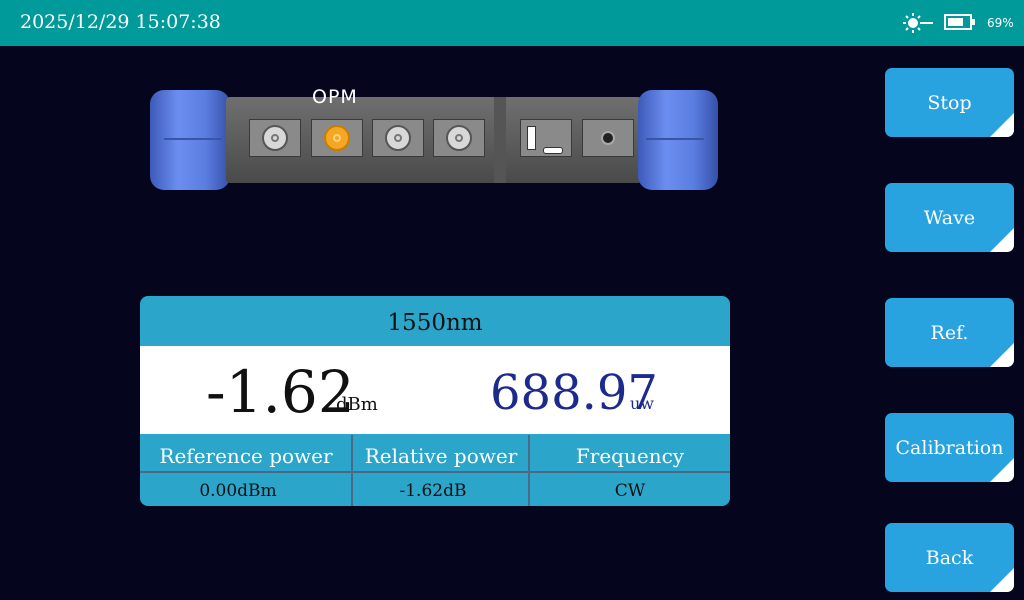 The height and width of the screenshot is (600, 1024). I want to click on dc-jack-icon, so click(608, 138).